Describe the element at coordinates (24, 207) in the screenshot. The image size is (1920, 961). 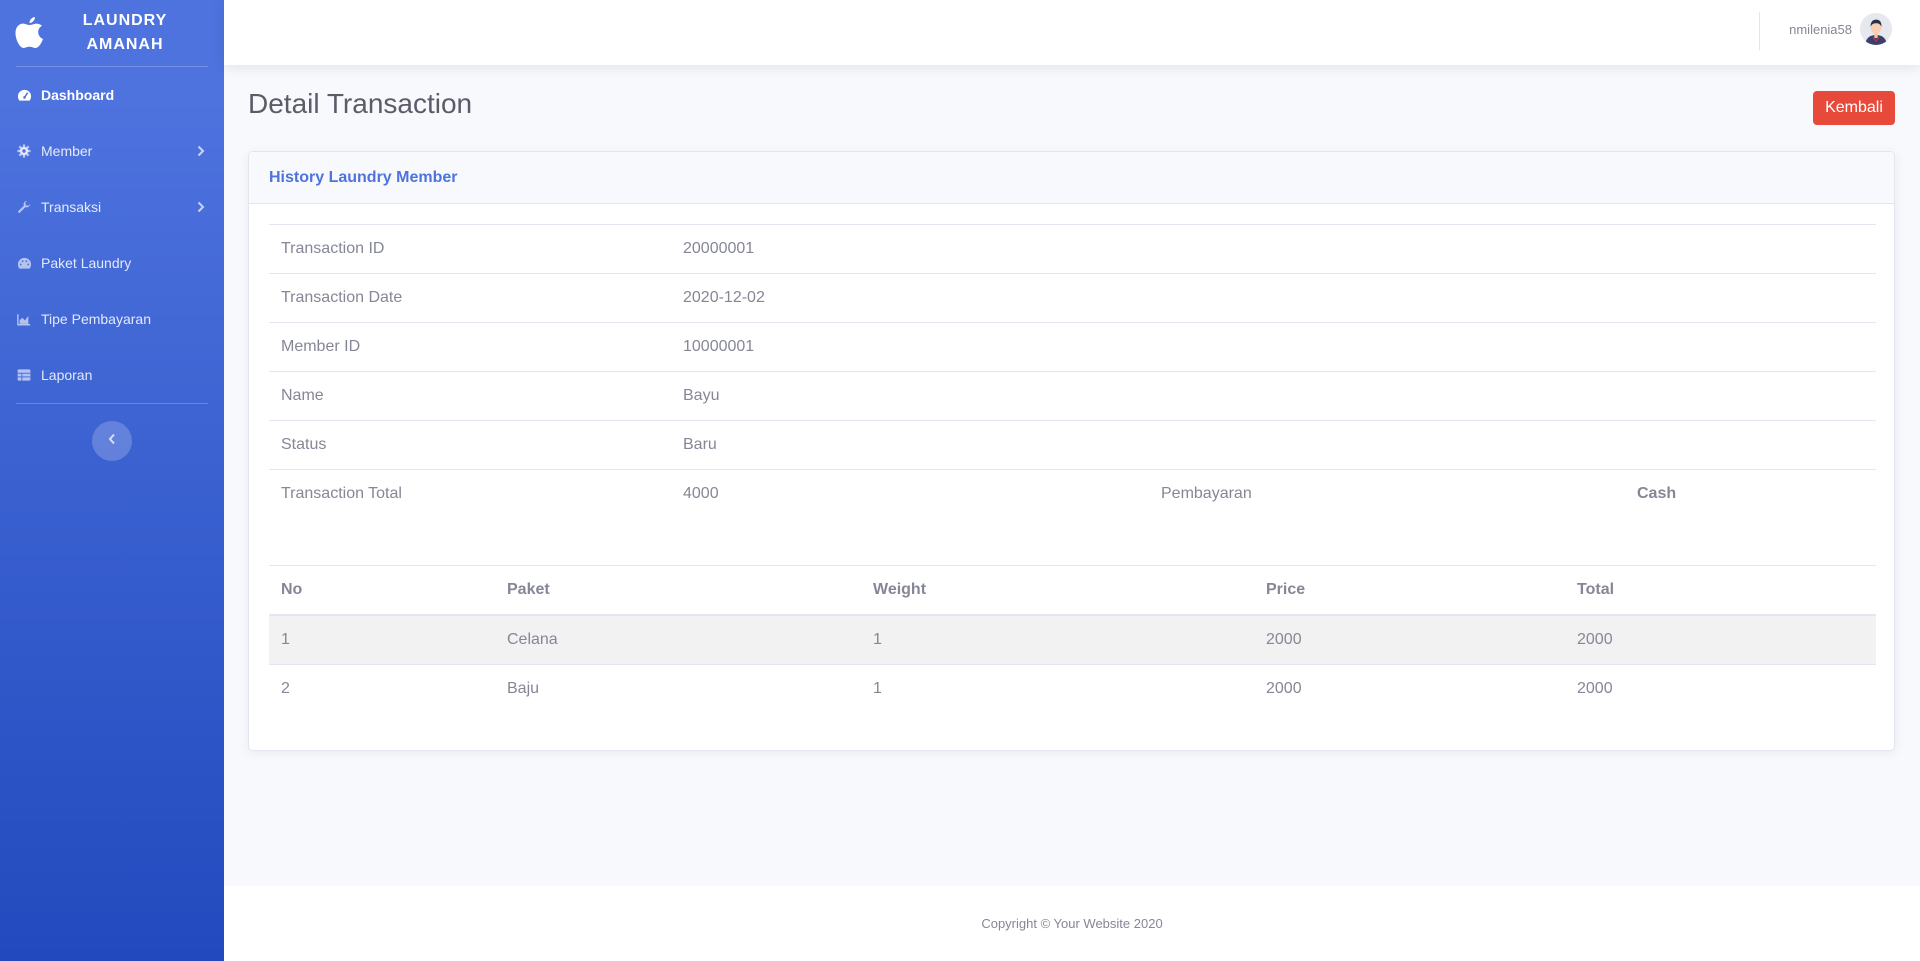
I see `wrench-icon` at that location.